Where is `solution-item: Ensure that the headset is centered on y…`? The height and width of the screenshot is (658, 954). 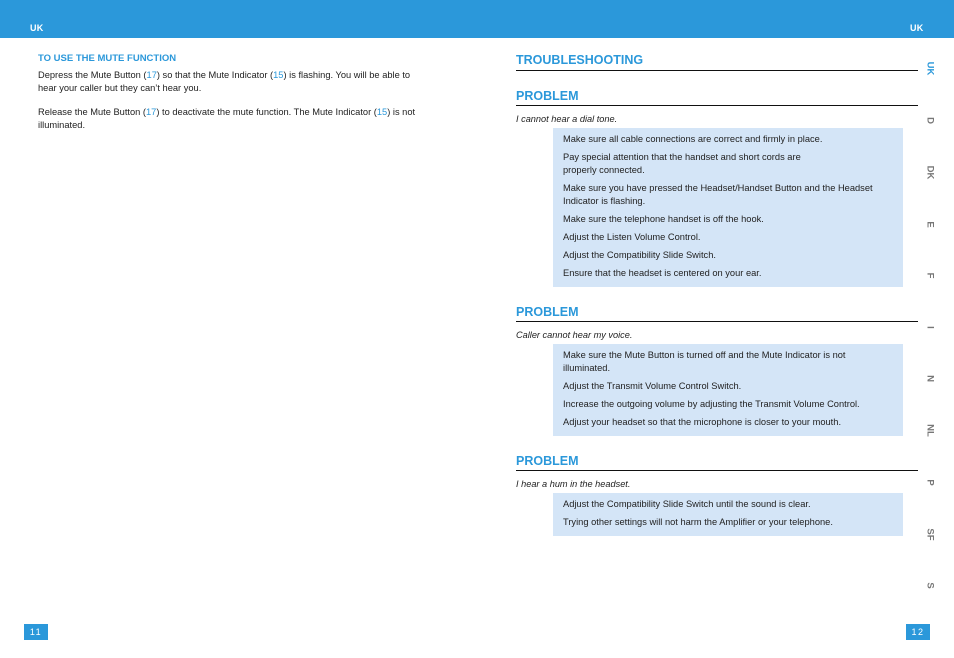 solution-item: Ensure that the headset is centered on y… is located at coordinates (662, 273).